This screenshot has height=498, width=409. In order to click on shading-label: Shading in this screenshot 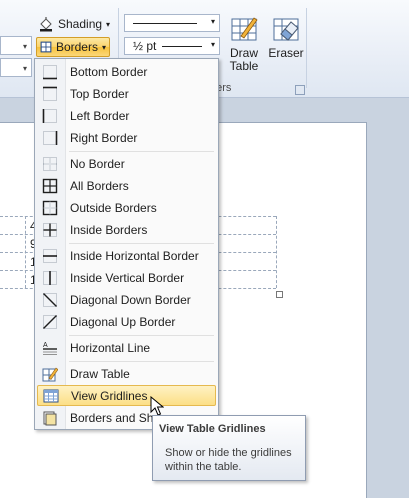, I will do `click(80, 24)`.